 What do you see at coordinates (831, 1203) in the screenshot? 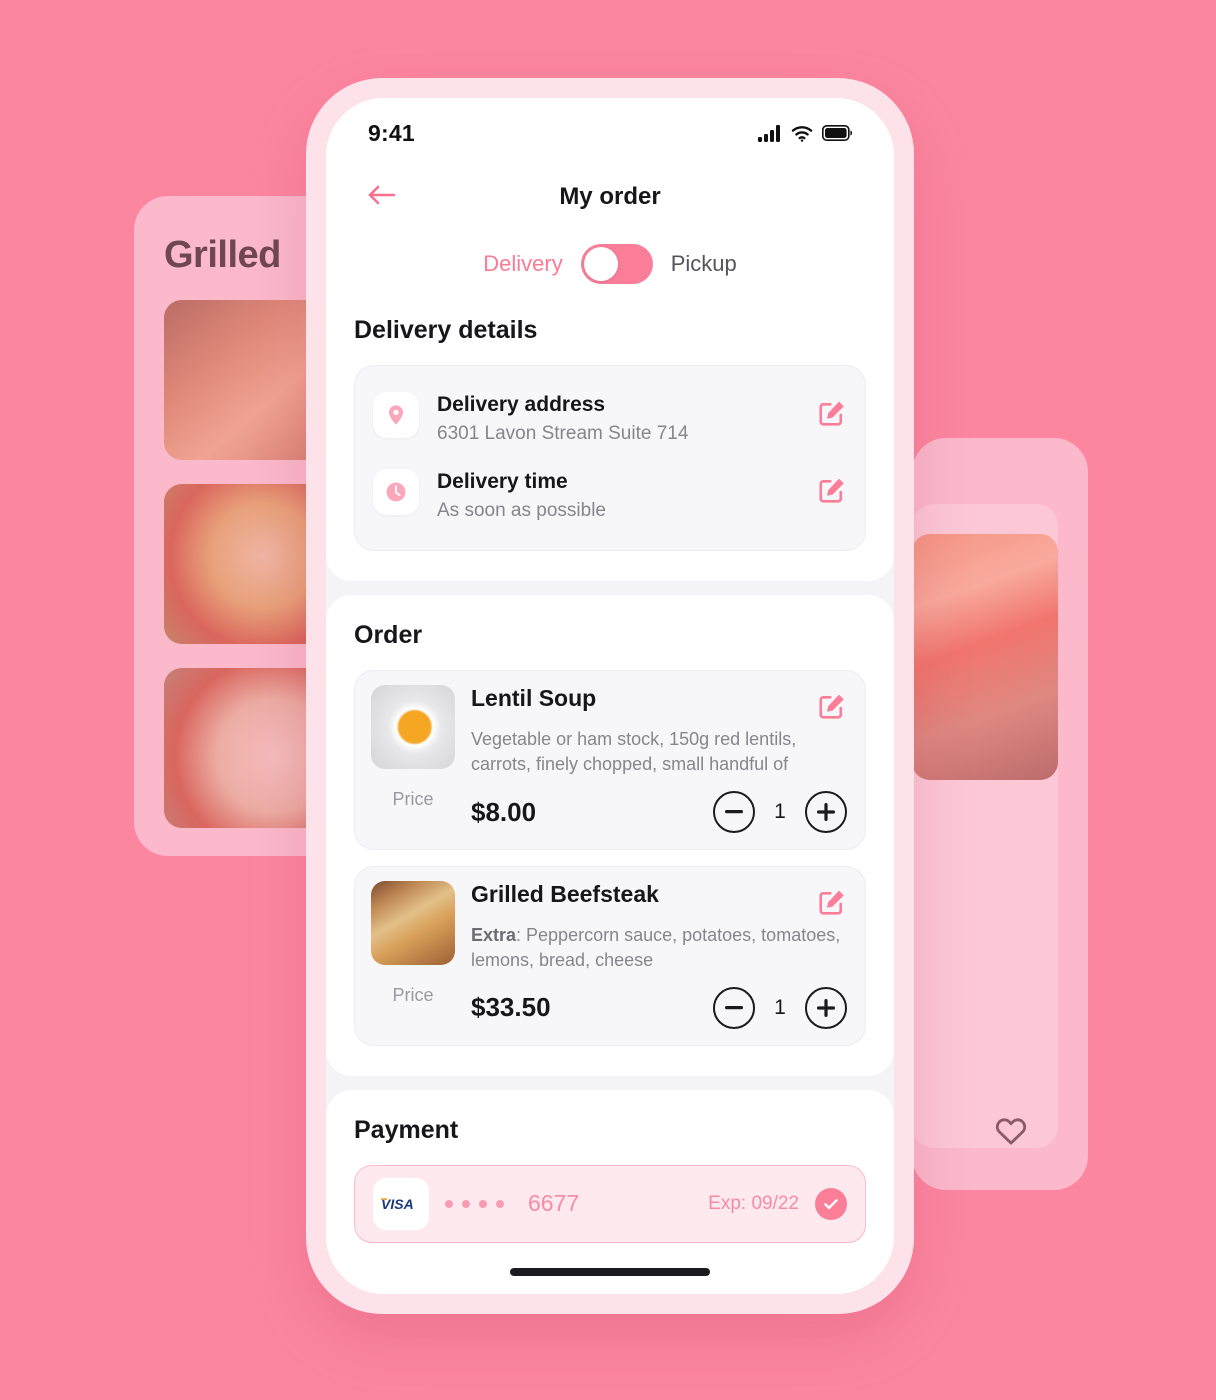
I see `check-circle-icon` at bounding box center [831, 1203].